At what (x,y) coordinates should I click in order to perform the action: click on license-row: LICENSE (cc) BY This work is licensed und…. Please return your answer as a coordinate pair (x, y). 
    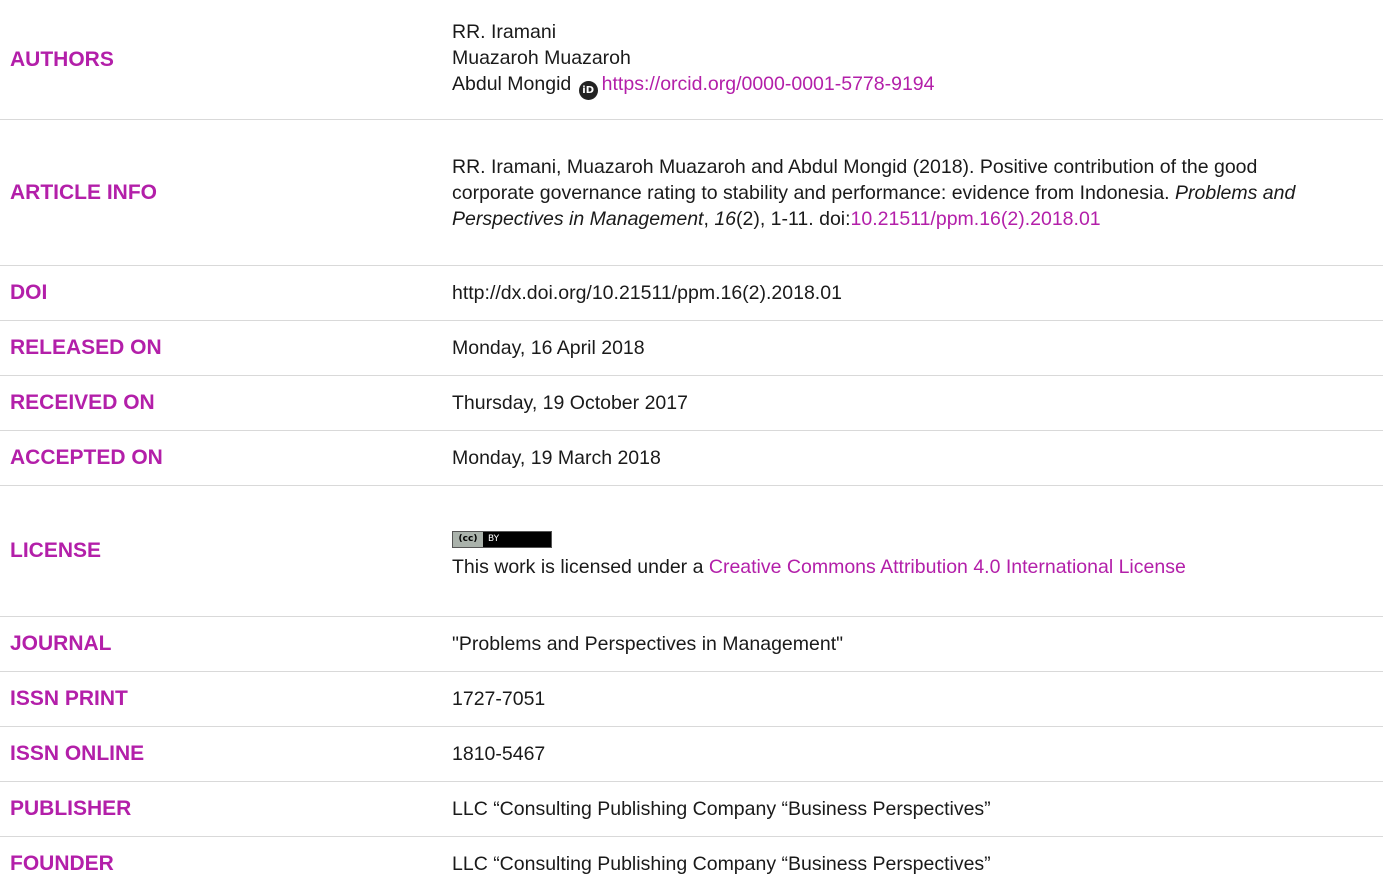
    Looking at the image, I should click on (691, 551).